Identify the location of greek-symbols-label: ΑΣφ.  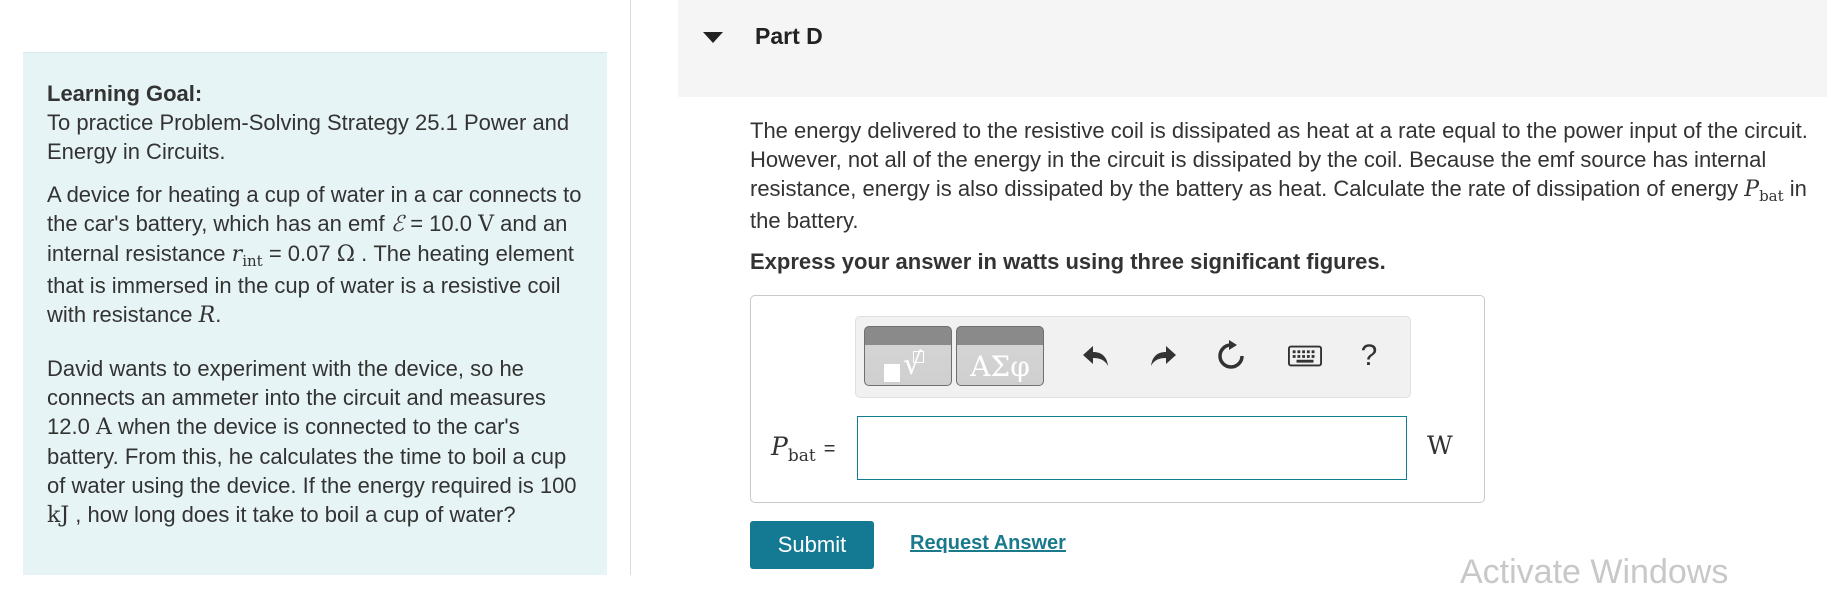
(1000, 366).